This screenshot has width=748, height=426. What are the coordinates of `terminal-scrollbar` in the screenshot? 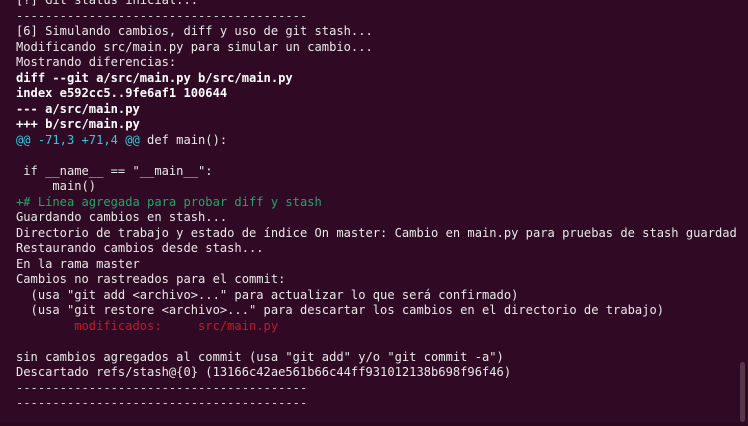 It's located at (742, 213).